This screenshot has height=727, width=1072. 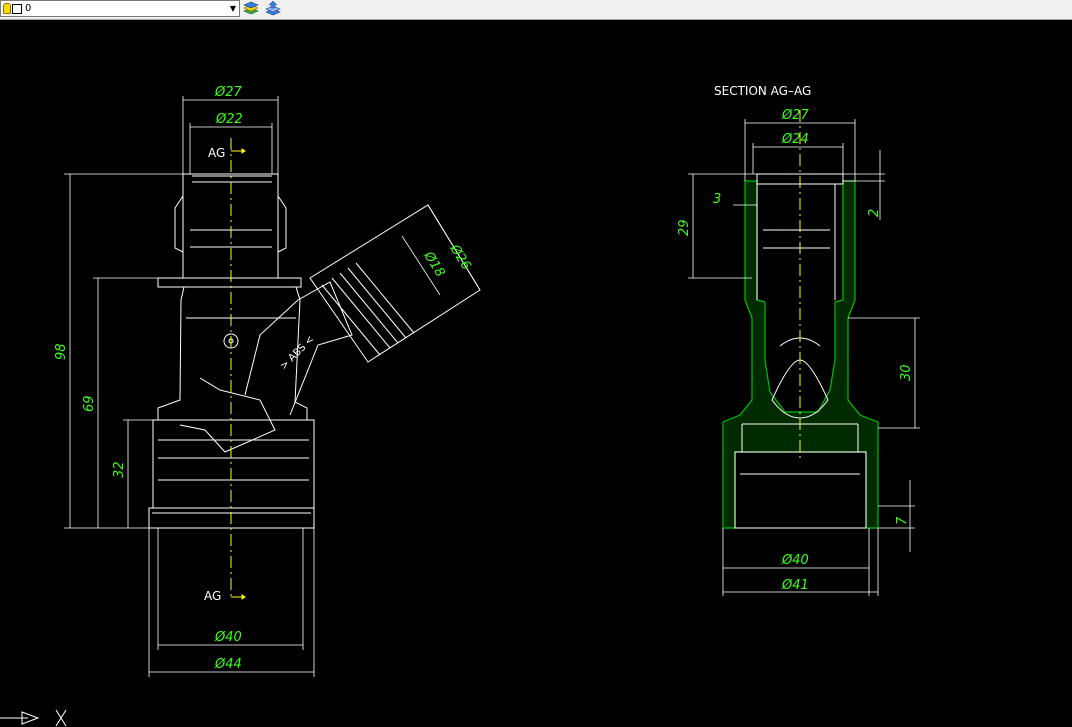 I want to click on dim-d26-front: Ø26, so click(x=459, y=257).